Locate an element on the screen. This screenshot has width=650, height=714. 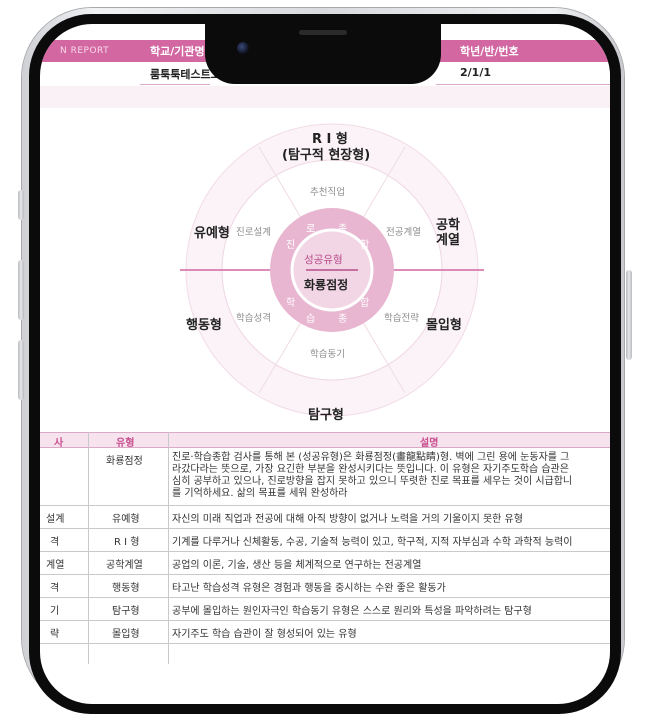
center-value: 화룡점정 is located at coordinates (326, 285).